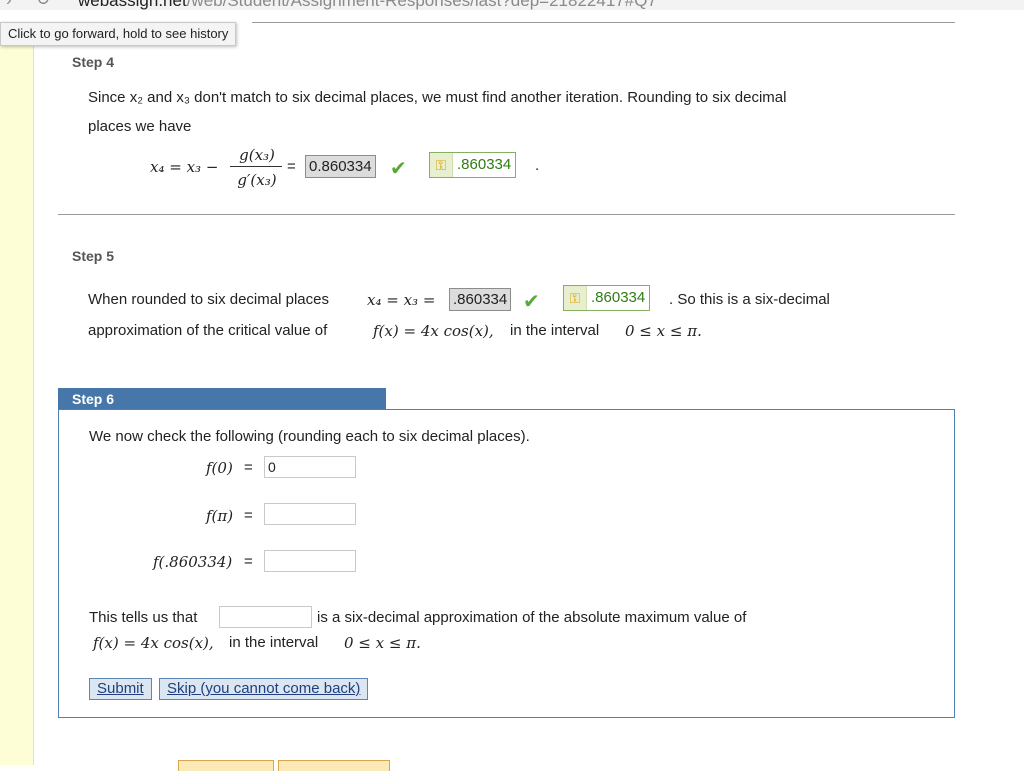 This screenshot has width=1024, height=771. I want to click on skip-button: Skip (you cannot come back), so click(264, 689).